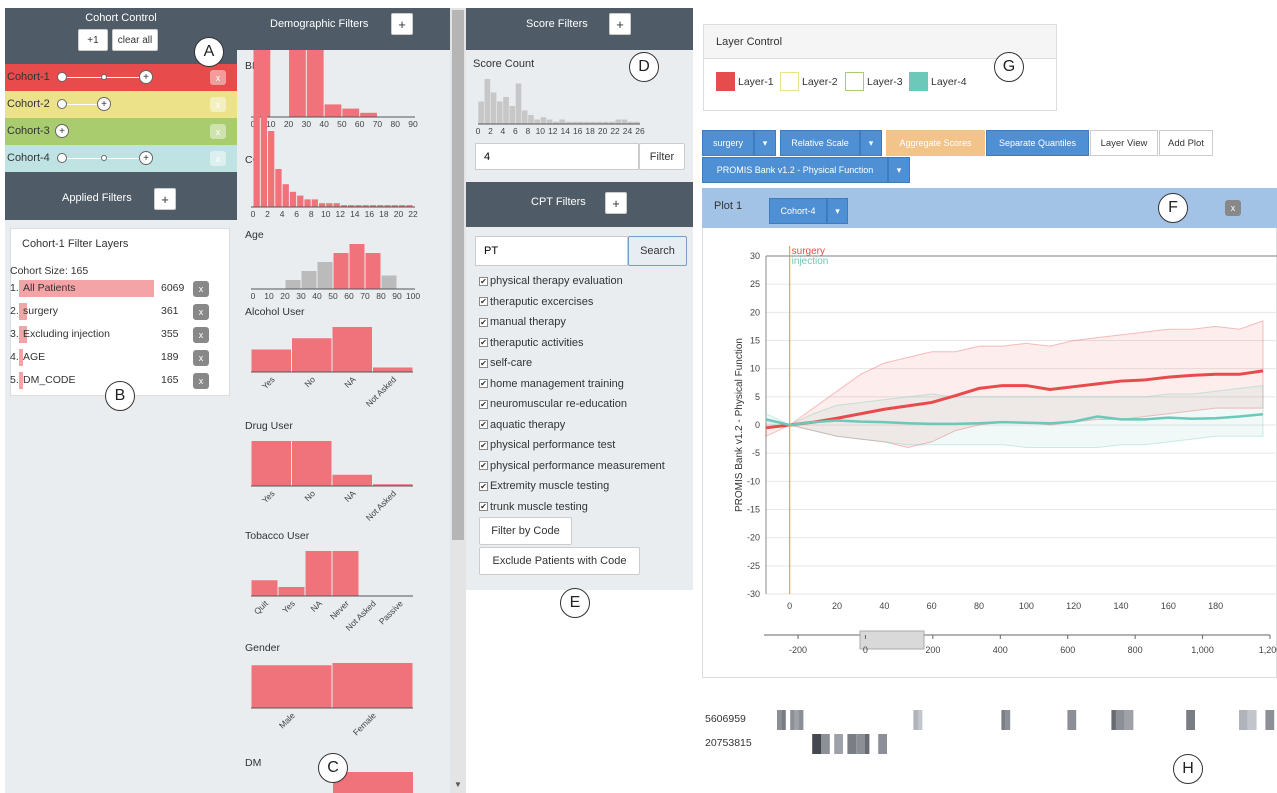 The height and width of the screenshot is (793, 1277). I want to click on score-count-input, so click(557, 156).